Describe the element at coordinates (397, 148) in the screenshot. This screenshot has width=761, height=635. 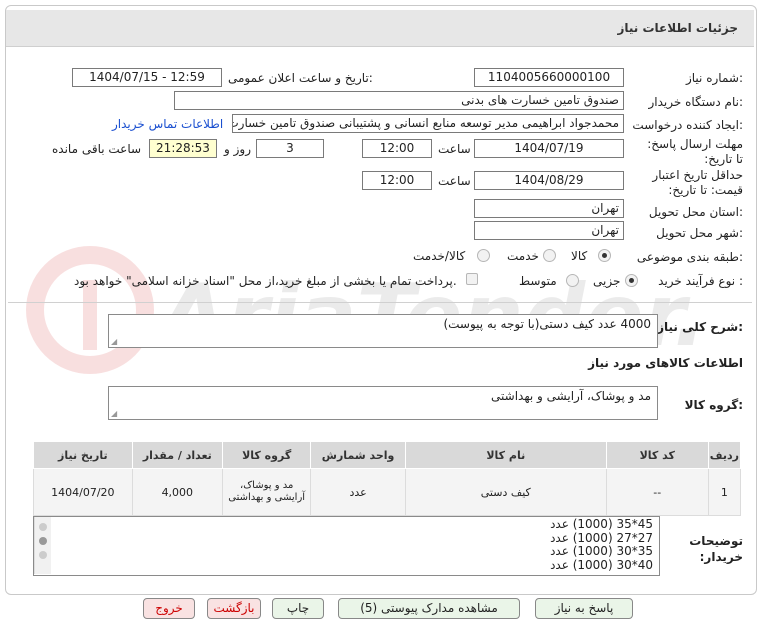
I see `deadline-time-field: 12:00` at that location.